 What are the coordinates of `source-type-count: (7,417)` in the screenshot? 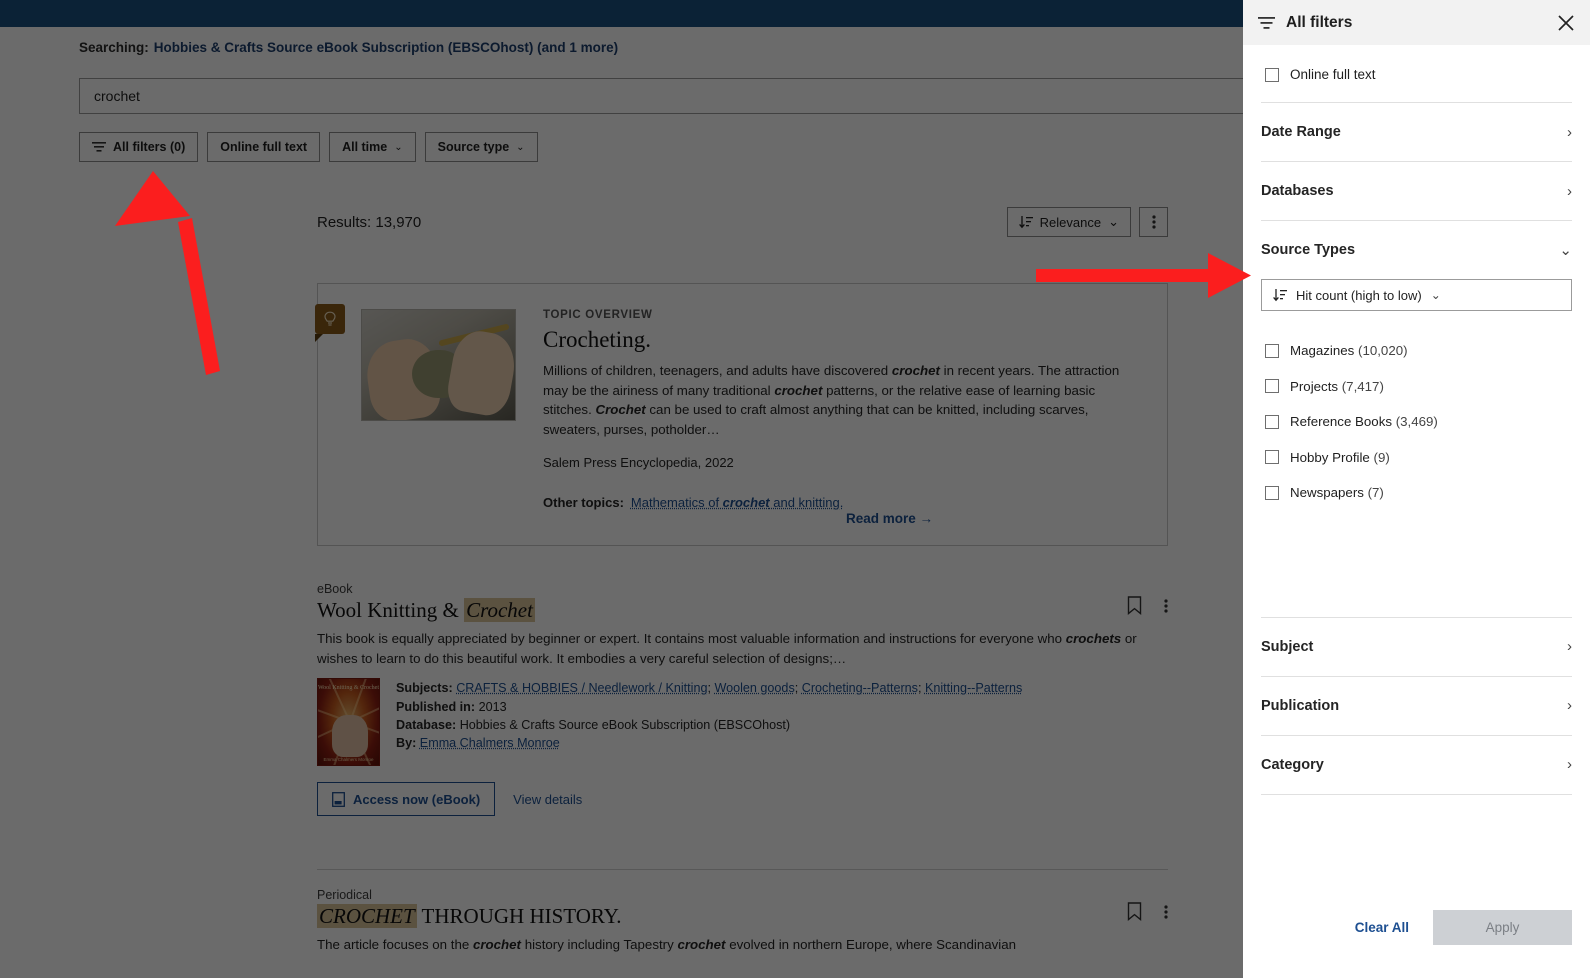 It's located at (1362, 386).